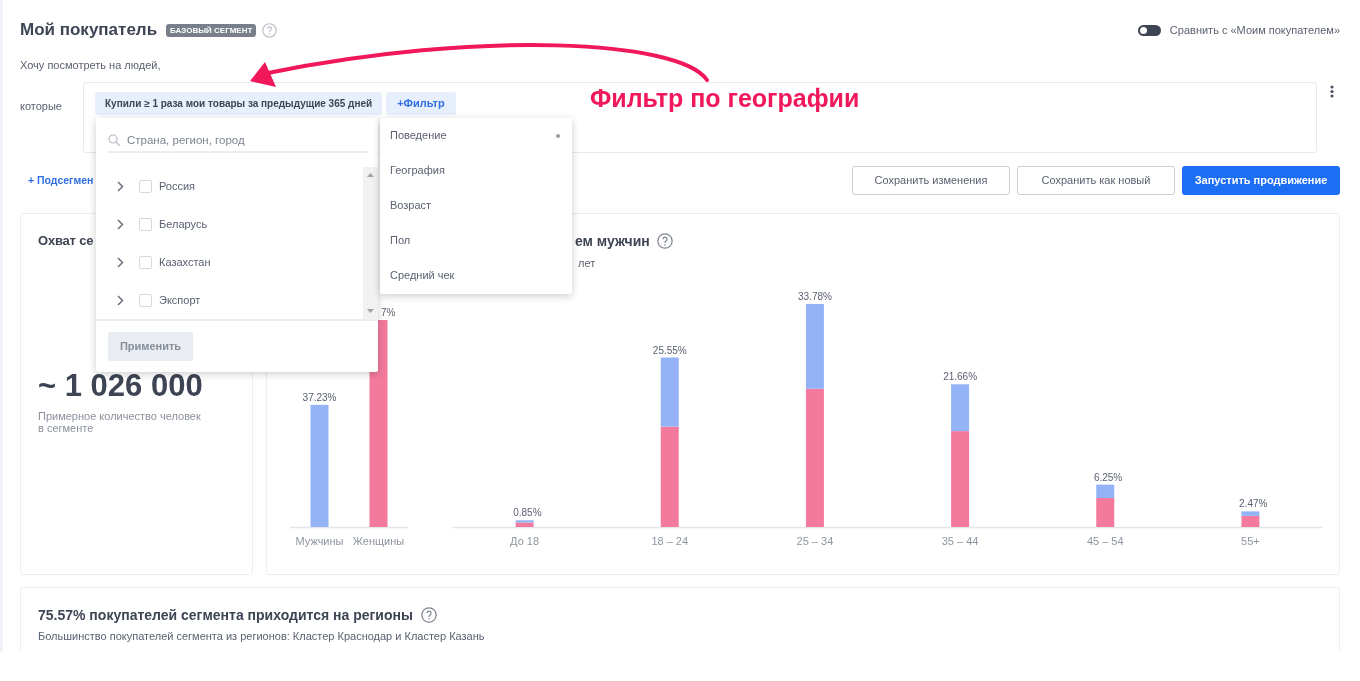 Image resolution: width=1360 pixels, height=681 pixels. I want to click on location-label: Россия, so click(177, 186).